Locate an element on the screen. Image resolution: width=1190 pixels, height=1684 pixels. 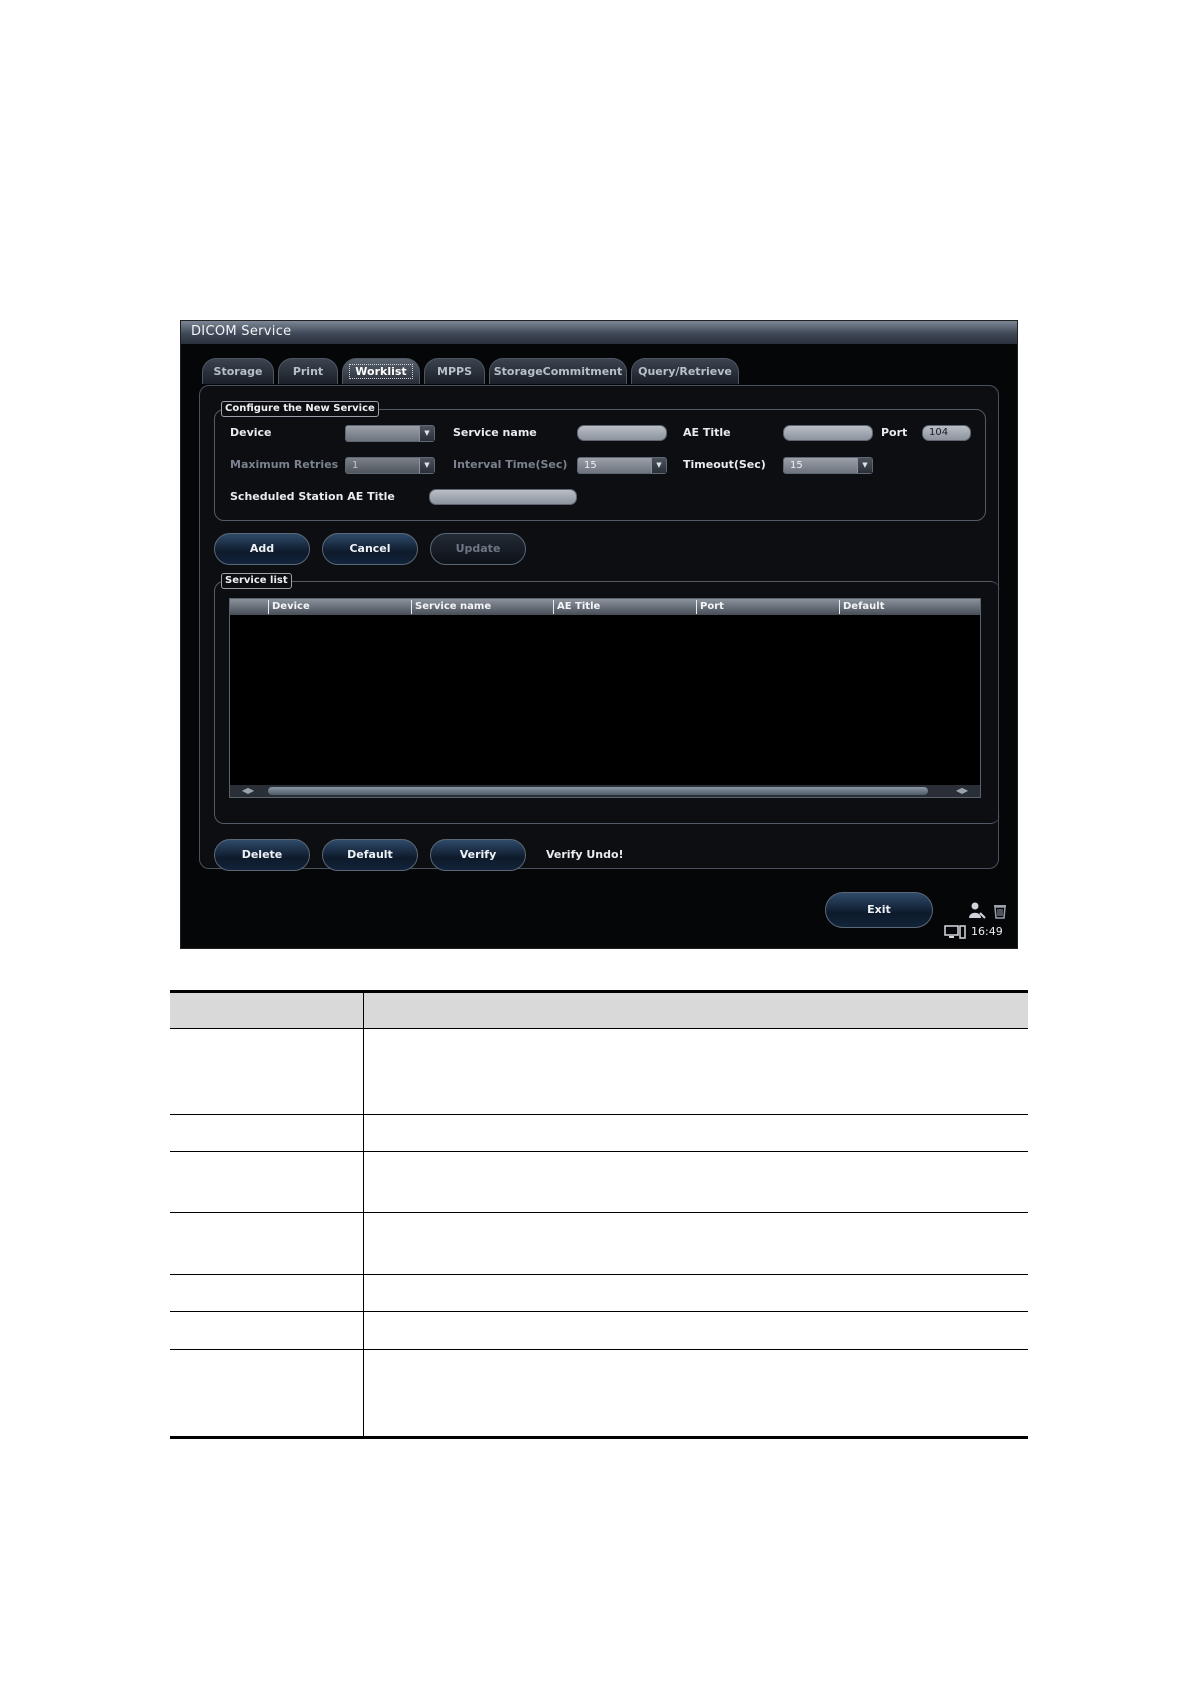
monitor-icon is located at coordinates (955, 932).